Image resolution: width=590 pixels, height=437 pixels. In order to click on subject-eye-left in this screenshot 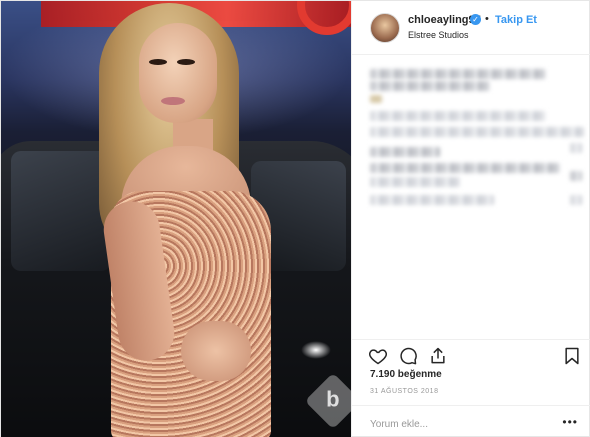, I will do `click(158, 62)`.